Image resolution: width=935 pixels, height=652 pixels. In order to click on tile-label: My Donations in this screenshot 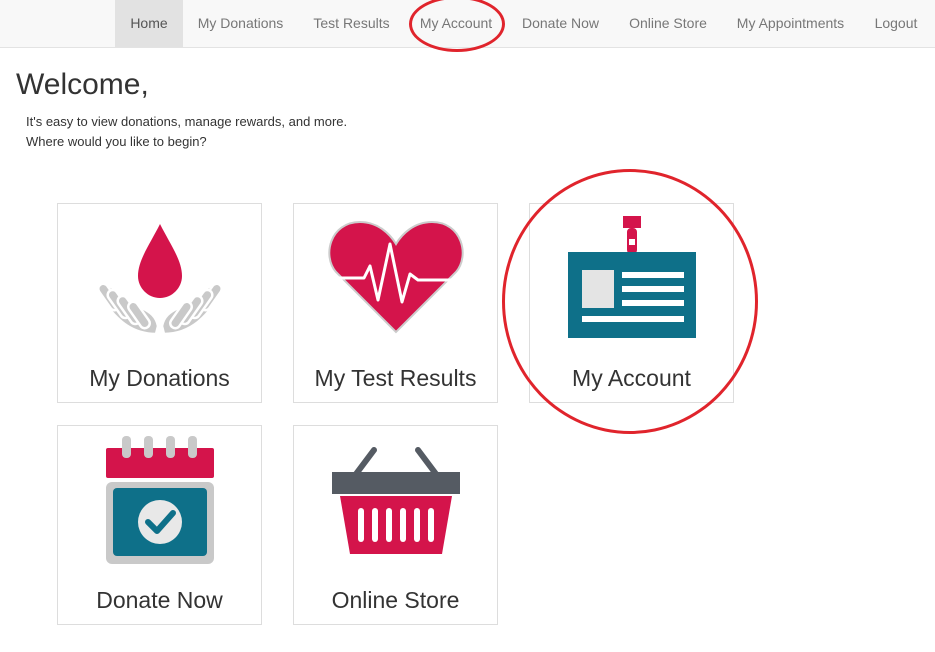, I will do `click(159, 378)`.